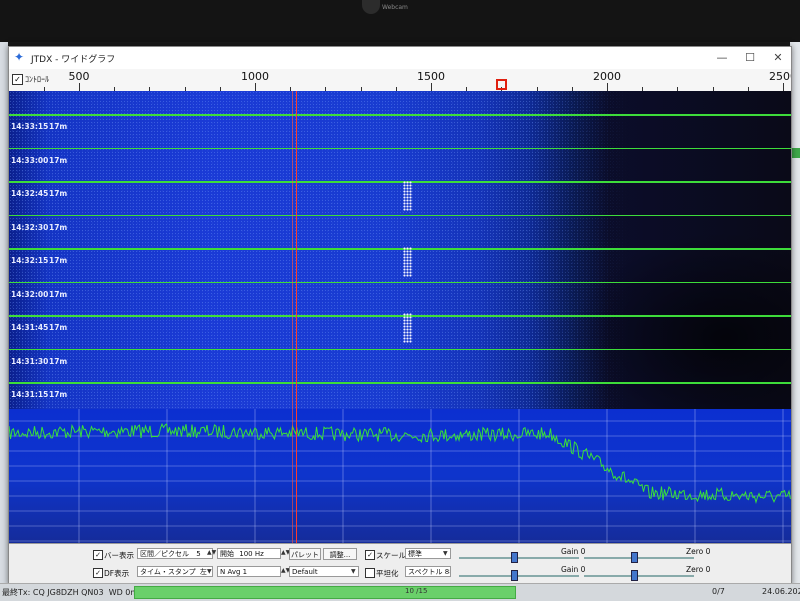 This screenshot has height=601, width=800. What do you see at coordinates (30, 327) in the screenshot?
I see `waterfall-time-label: 14:31:45` at bounding box center [30, 327].